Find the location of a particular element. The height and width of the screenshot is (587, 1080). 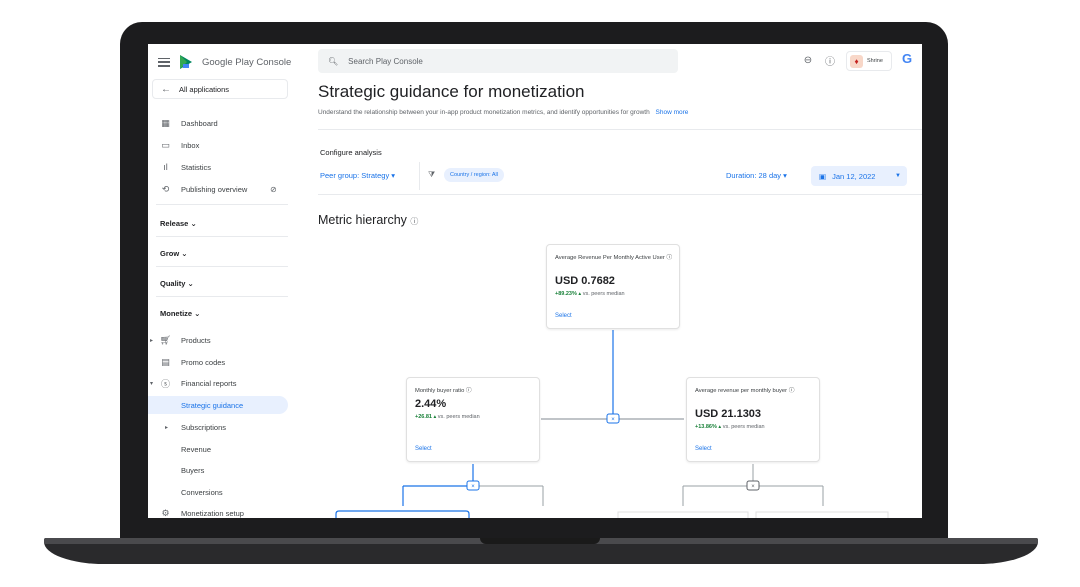

sidebar-item-publishing-overview: ⟲ Publishing overview ⊘ is located at coordinates (218, 189).